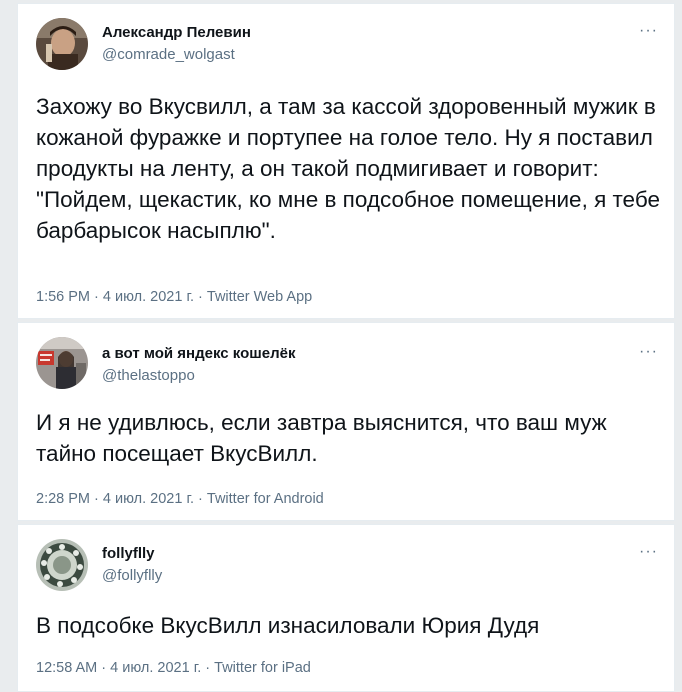  I want to click on tweet-time: 1:56 PM, so click(63, 297).